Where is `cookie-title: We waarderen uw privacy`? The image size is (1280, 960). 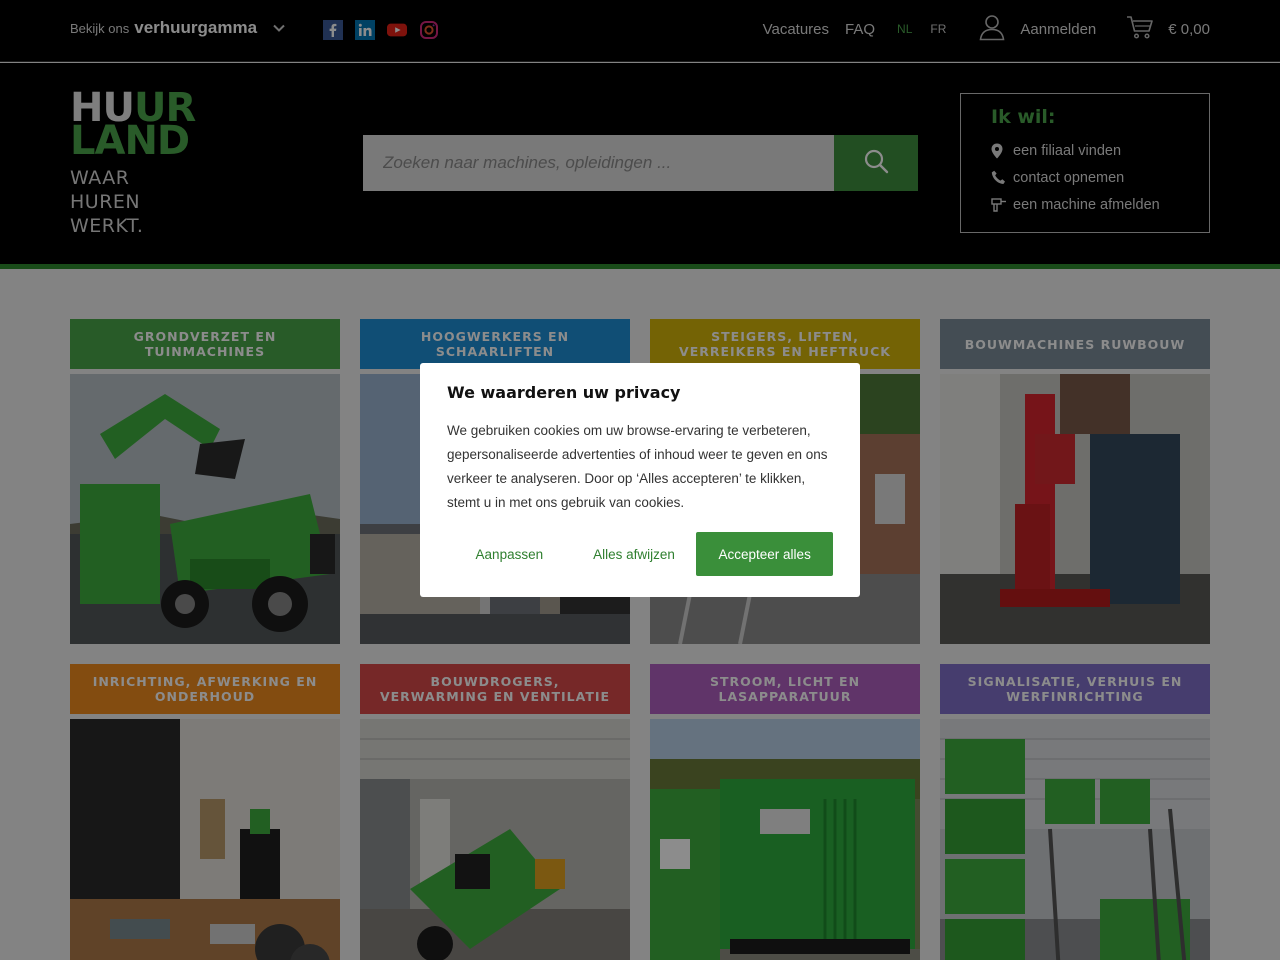
cookie-title: We waarderen uw privacy is located at coordinates (564, 392).